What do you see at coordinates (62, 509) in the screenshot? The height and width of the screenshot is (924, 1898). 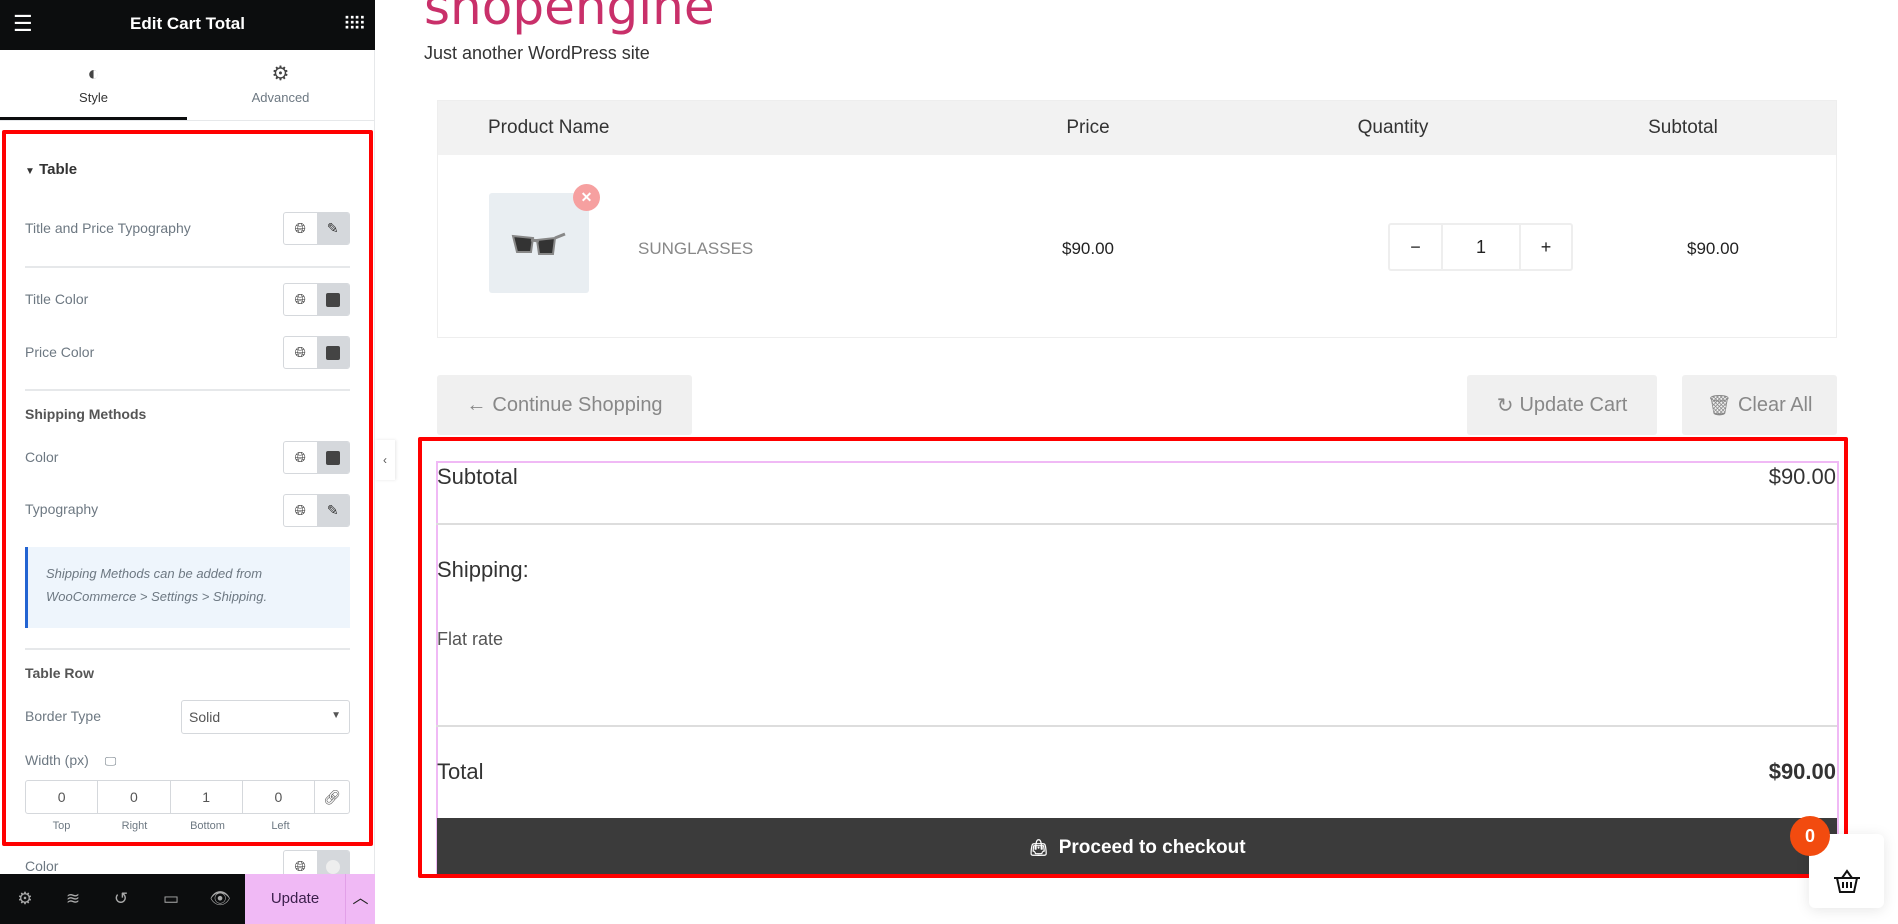 I see `control-label: Typography` at bounding box center [62, 509].